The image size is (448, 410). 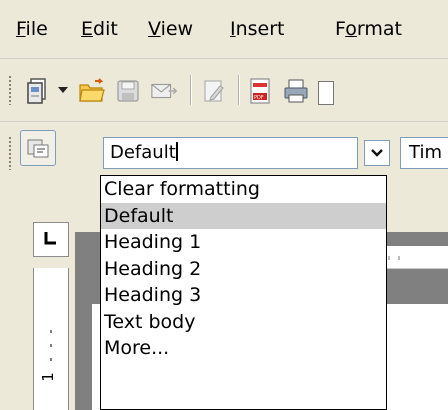 What do you see at coordinates (368, 29) in the screenshot?
I see `menu-format: Format` at bounding box center [368, 29].